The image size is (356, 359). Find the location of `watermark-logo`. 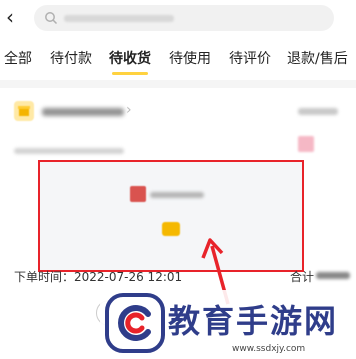

watermark-logo is located at coordinates (135, 323).